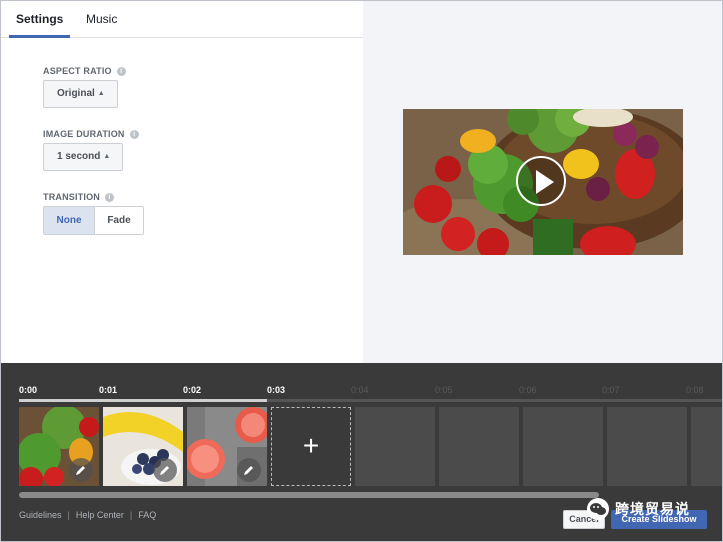 This screenshot has height=542, width=723. I want to click on aspect-ratio-value: Original, so click(76, 93).